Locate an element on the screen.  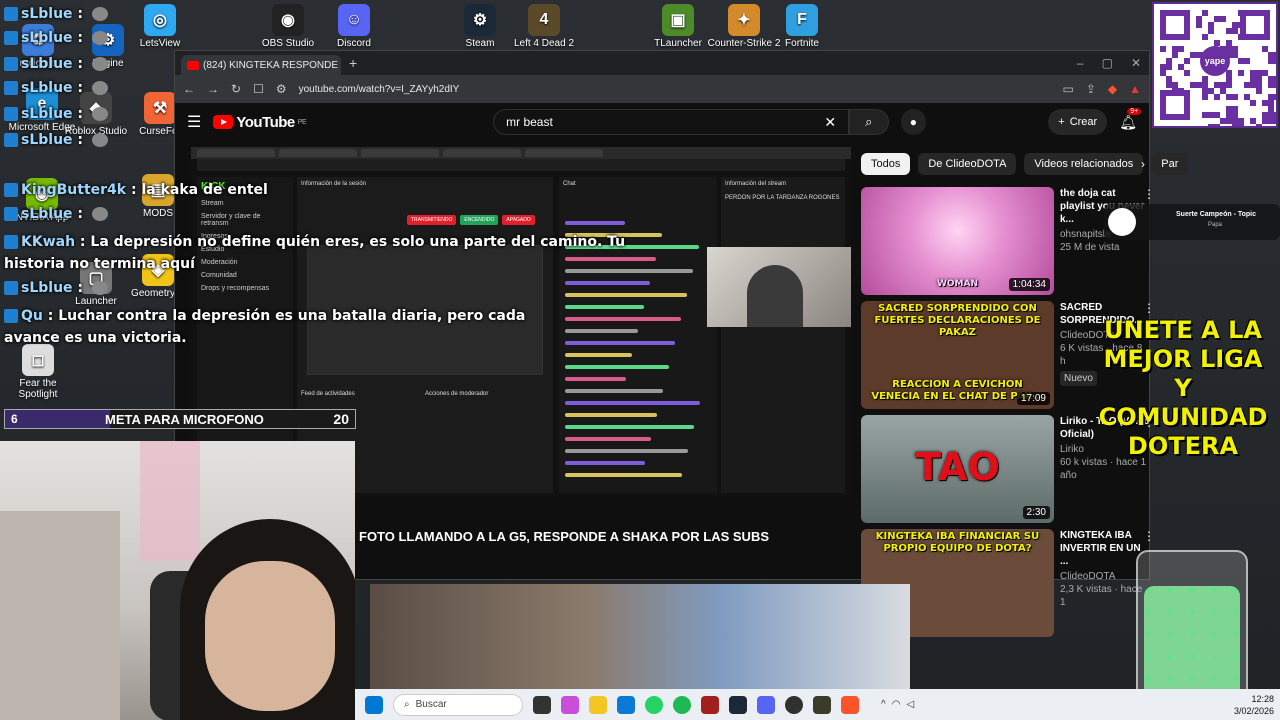
taskbar-search: ⌕ Buscar is located at coordinates (458, 704).